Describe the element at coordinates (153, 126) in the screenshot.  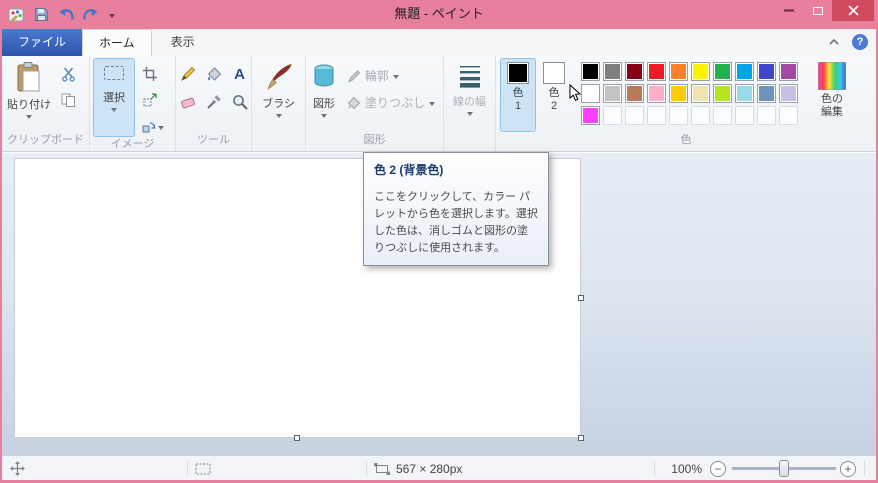
I see `rotate-button` at that location.